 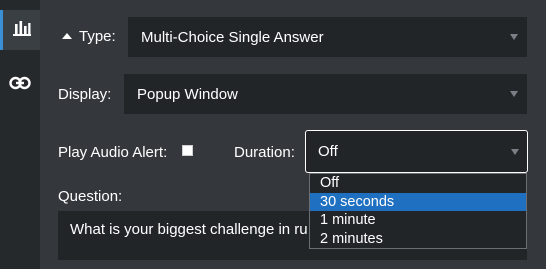 I want to click on duration-option-1-minute: 1 minute, so click(x=418, y=220).